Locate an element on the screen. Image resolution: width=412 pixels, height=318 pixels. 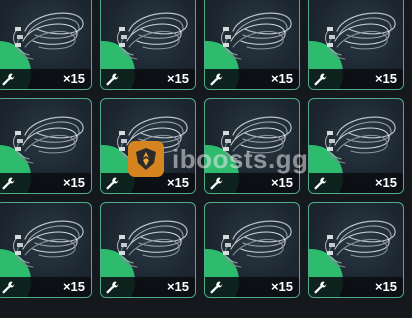
watermark: iboosts.gg is located at coordinates (218, 159).